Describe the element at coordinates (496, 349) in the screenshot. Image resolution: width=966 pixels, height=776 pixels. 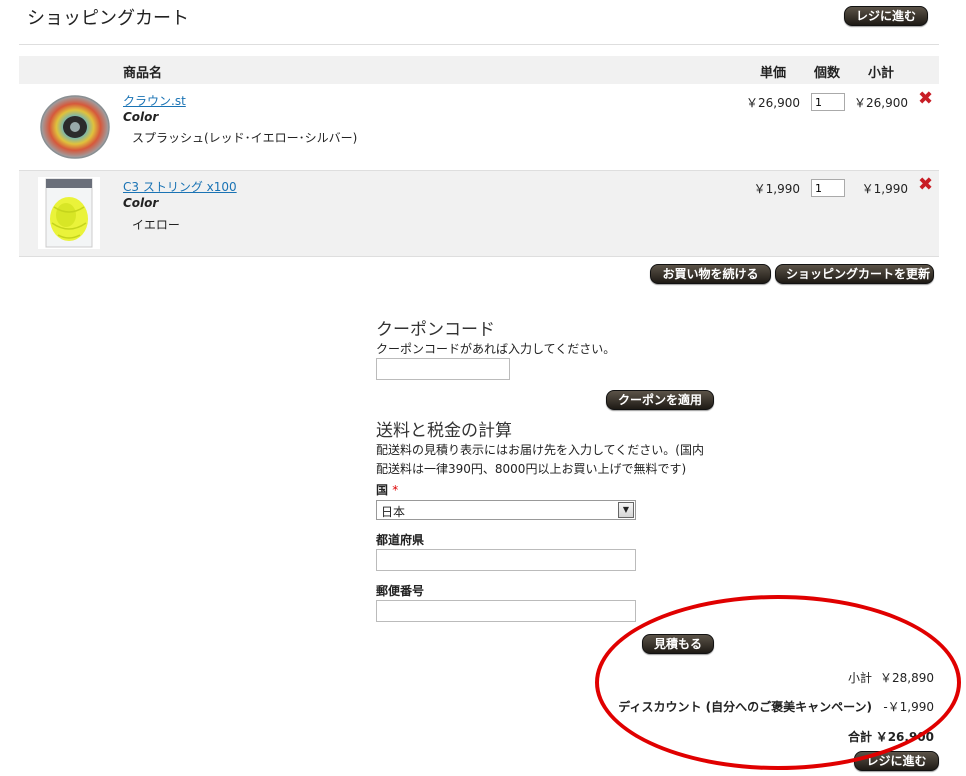
I see `coupon-description: クーポンコードがあれば入力してください。` at that location.